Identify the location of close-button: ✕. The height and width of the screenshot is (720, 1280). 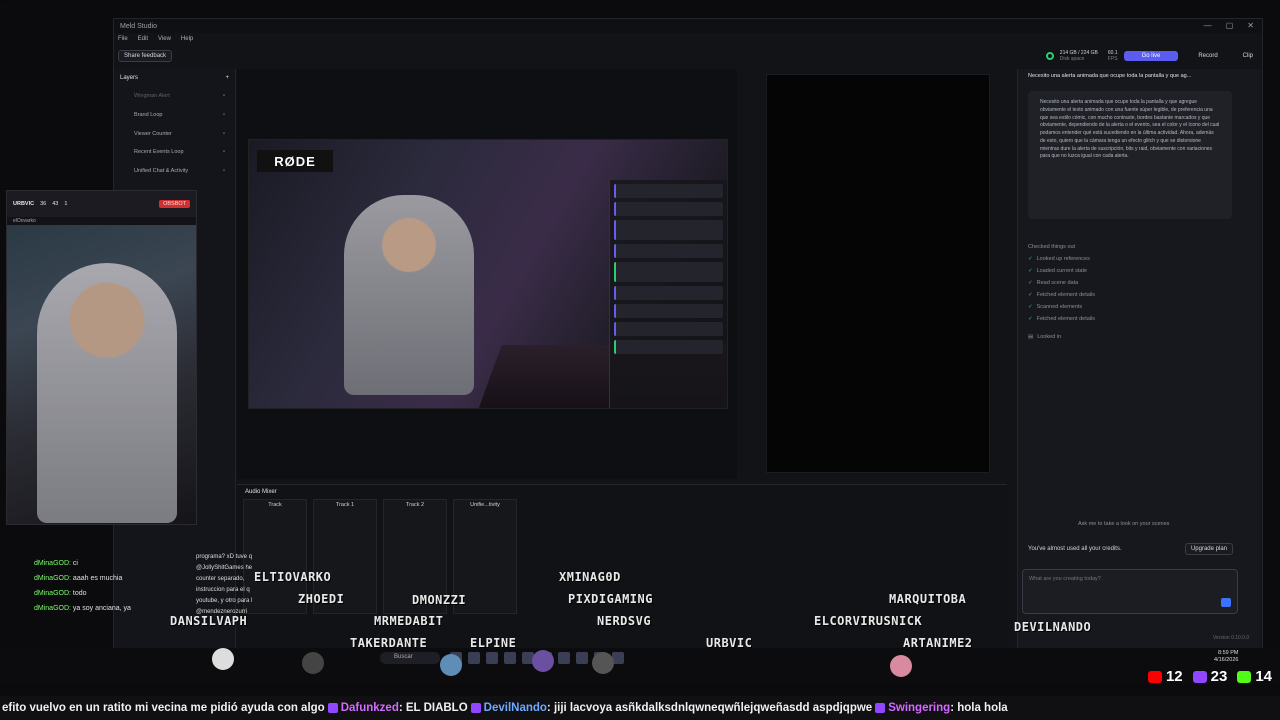
(1250, 25).